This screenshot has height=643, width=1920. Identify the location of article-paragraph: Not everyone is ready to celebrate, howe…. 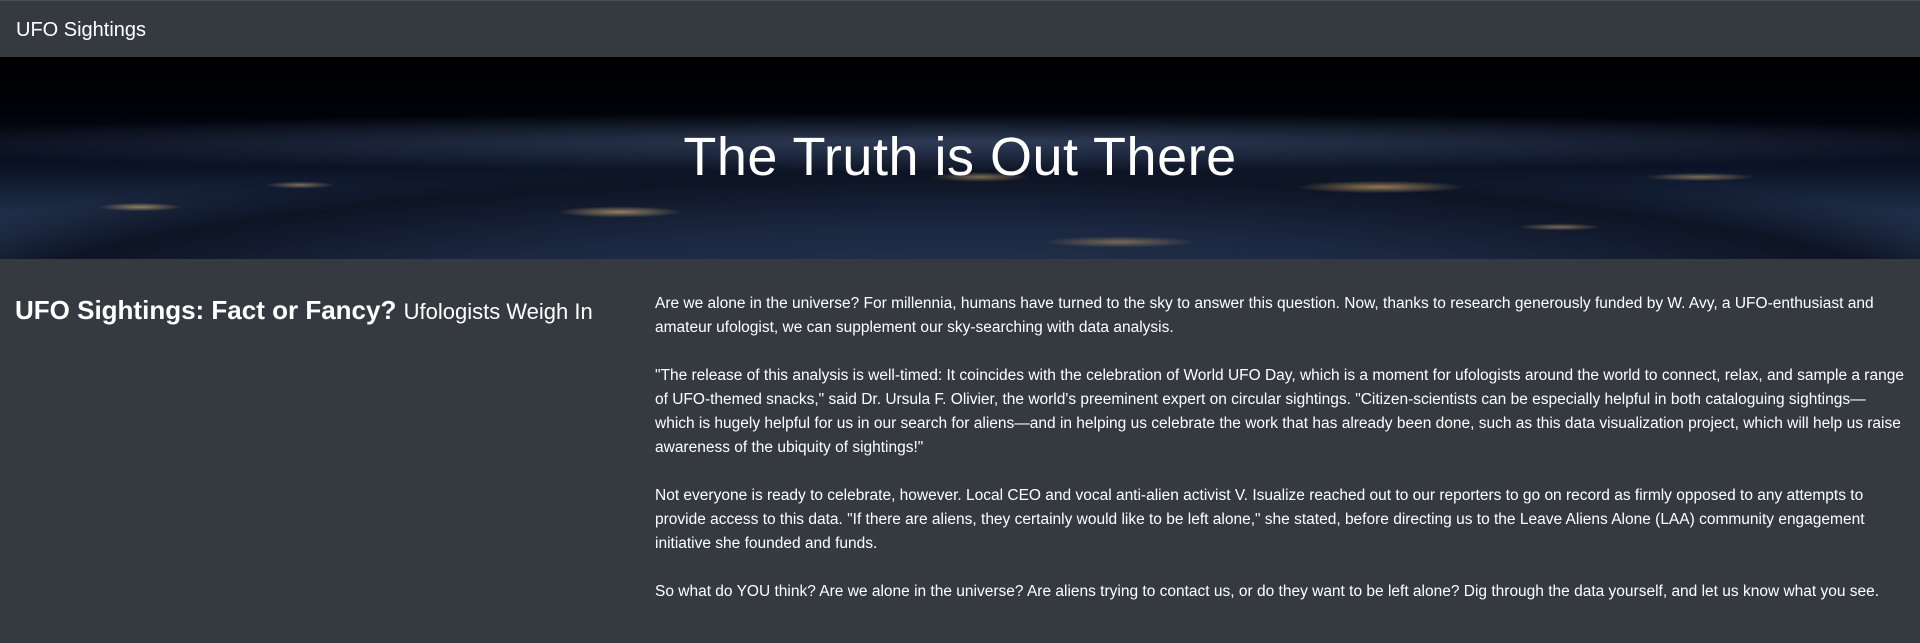
(1260, 519).